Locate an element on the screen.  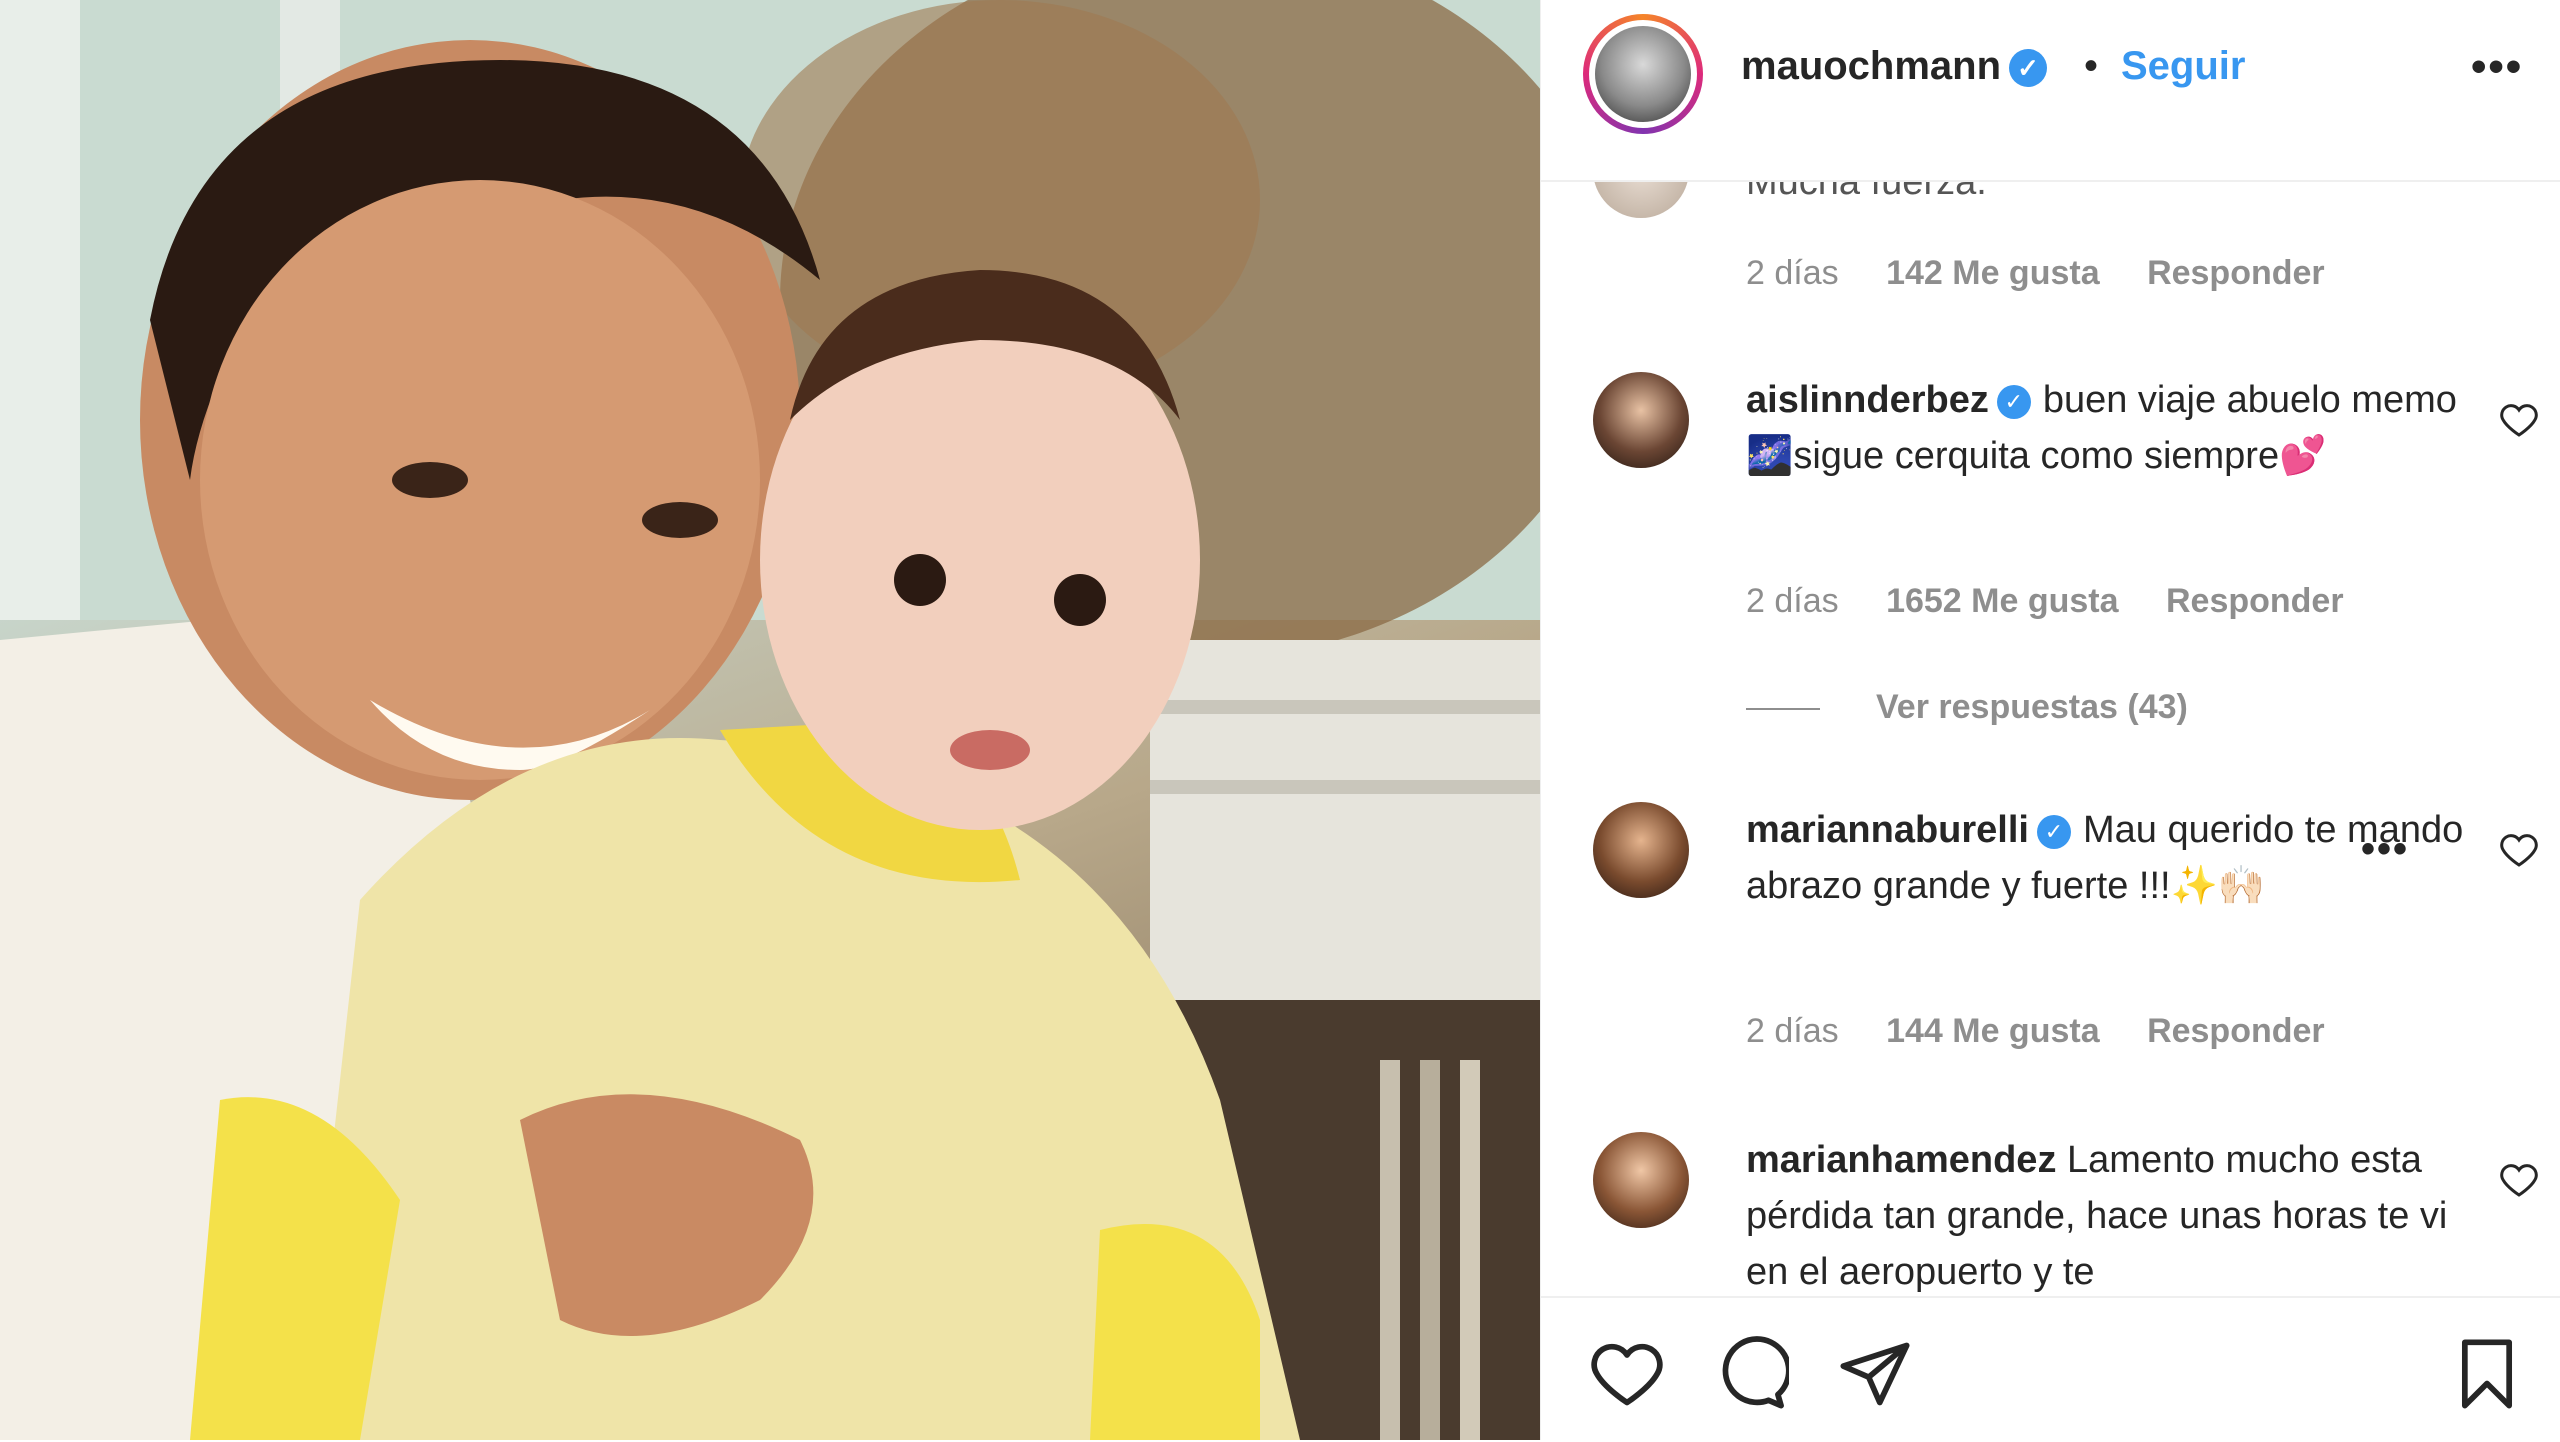
comment-meta: 2 días 1652 Me gusta Responder is located at coordinates (2064, 601).